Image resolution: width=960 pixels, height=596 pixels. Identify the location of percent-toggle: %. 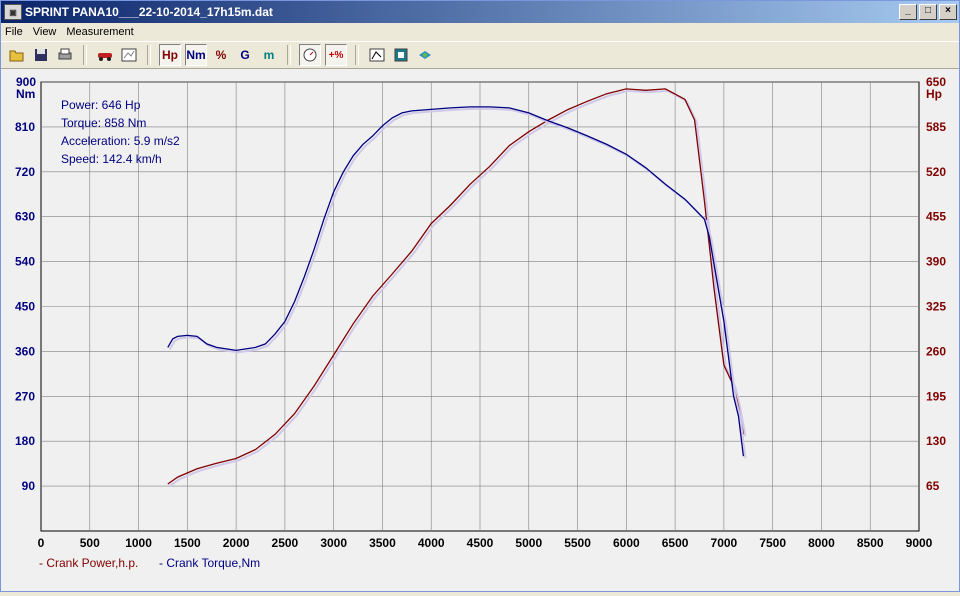
(221, 55).